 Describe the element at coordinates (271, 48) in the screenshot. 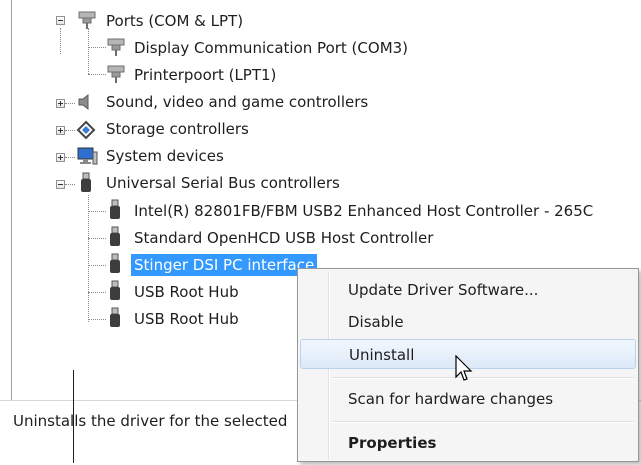

I see `tree-node-label: Display Communication Port (COM3)` at that location.